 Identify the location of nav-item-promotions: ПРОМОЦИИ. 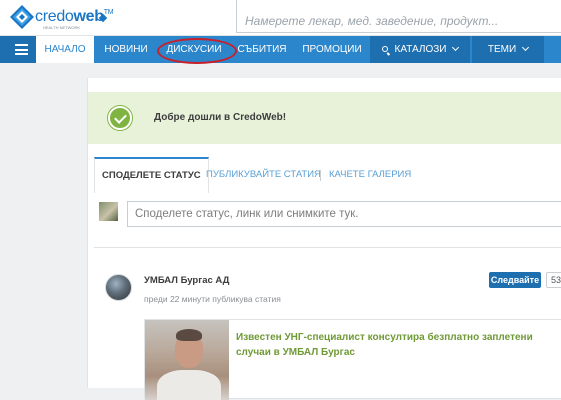
(332, 49).